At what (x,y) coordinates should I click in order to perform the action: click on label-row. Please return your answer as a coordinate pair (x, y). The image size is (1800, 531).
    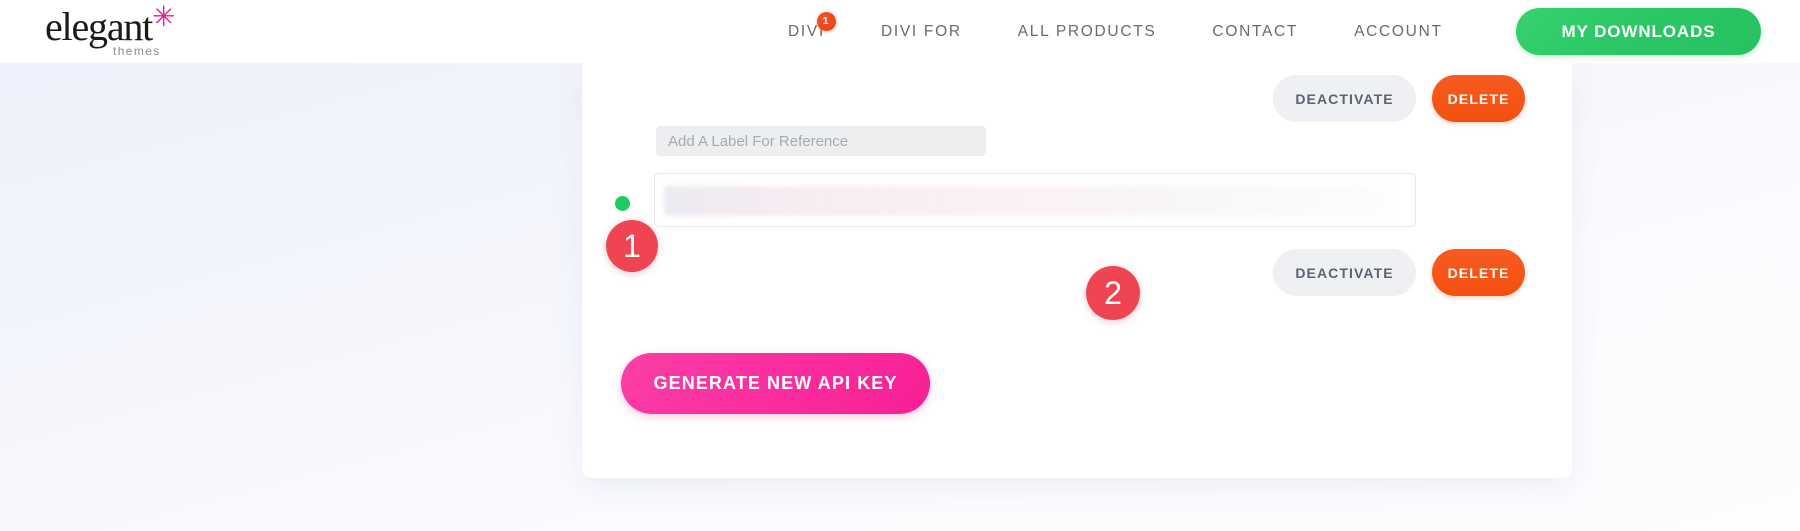
    Looking at the image, I should click on (1077, 150).